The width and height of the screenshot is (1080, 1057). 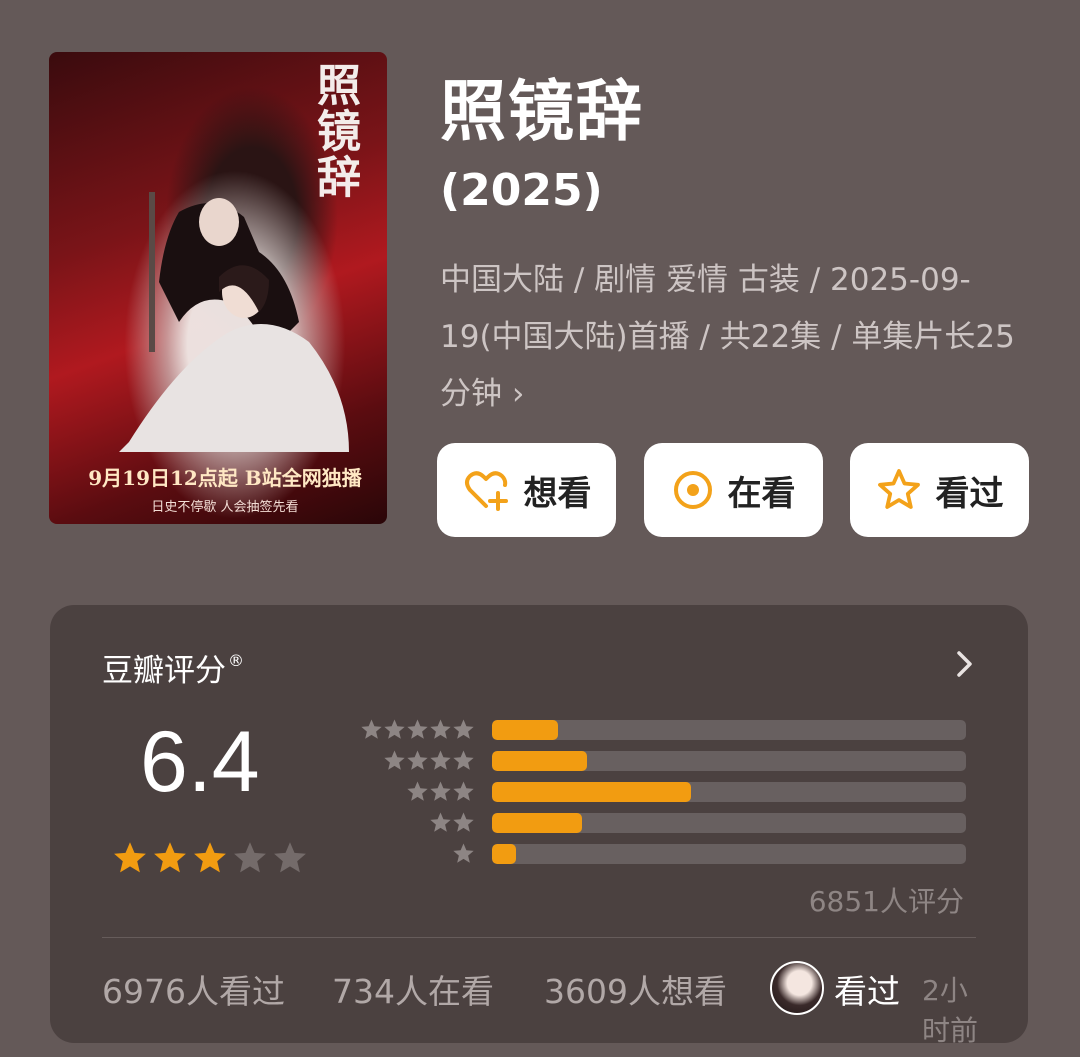 I want to click on avatar, so click(x=797, y=988).